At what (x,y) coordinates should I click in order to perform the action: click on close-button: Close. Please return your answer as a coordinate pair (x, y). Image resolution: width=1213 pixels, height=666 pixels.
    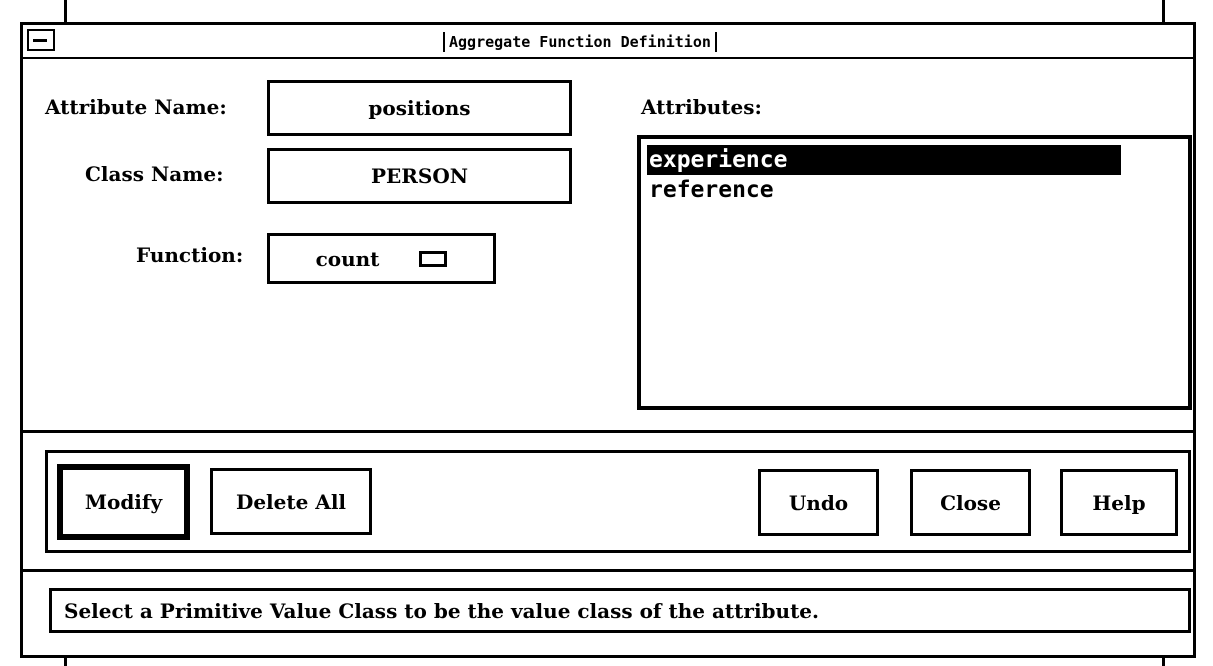
    Looking at the image, I should click on (970, 502).